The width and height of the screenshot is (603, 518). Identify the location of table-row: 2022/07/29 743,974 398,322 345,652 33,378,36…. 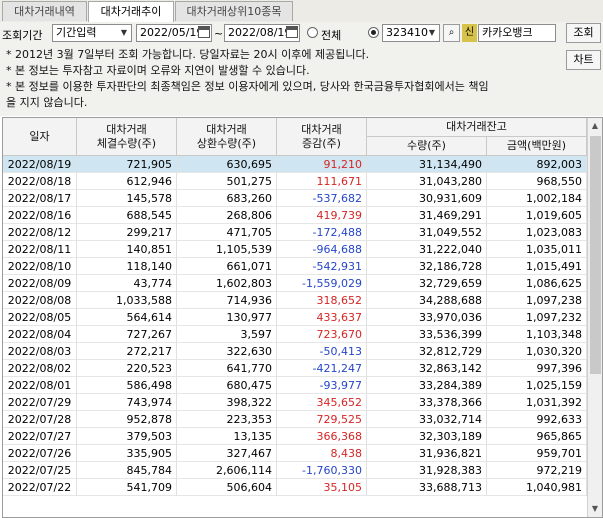
(295, 402).